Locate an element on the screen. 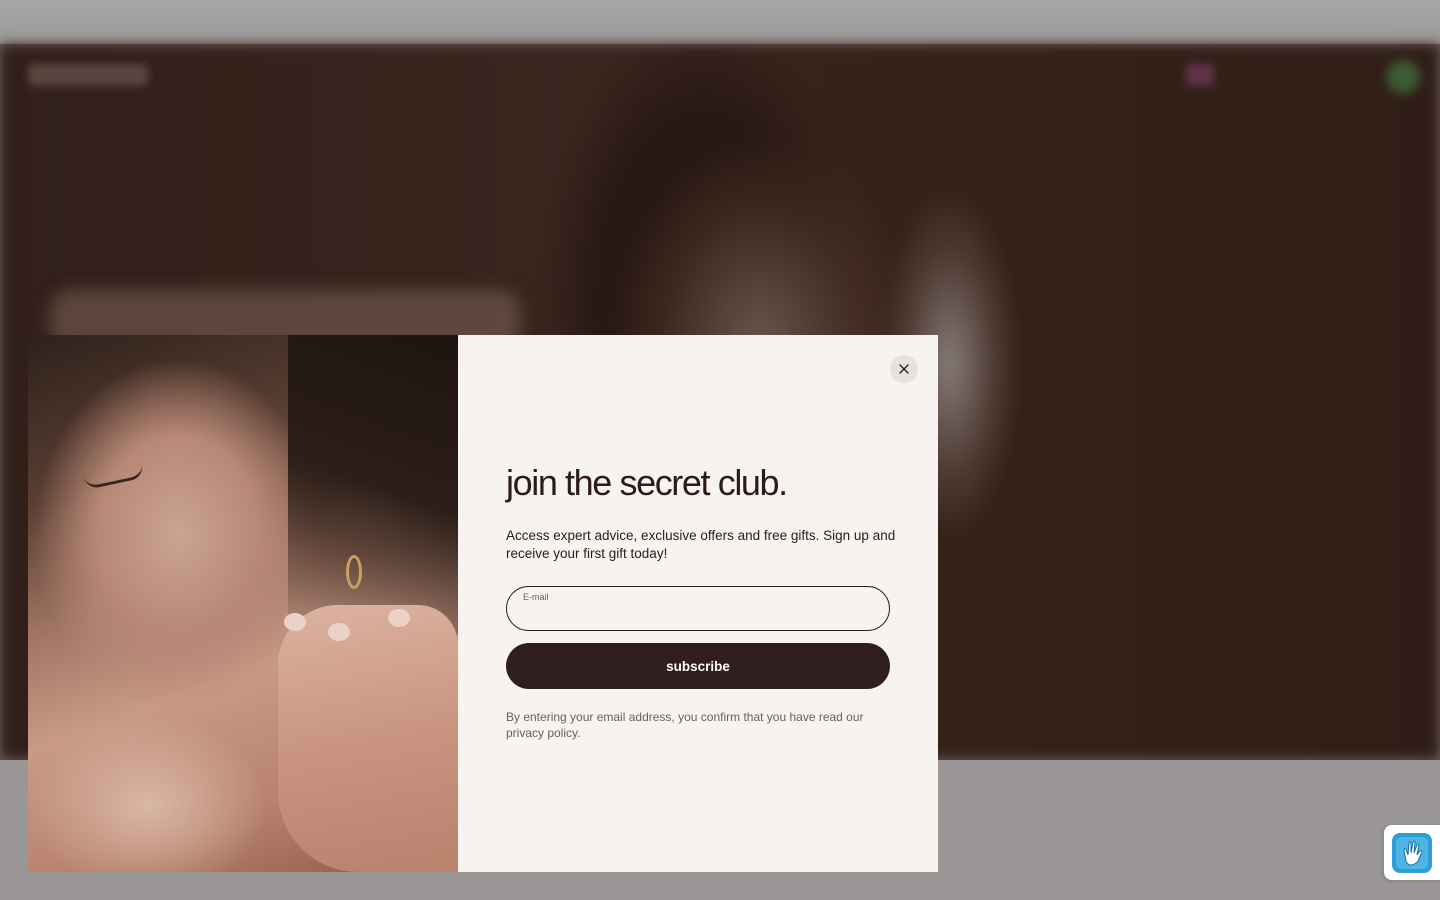  close-button is located at coordinates (904, 369).